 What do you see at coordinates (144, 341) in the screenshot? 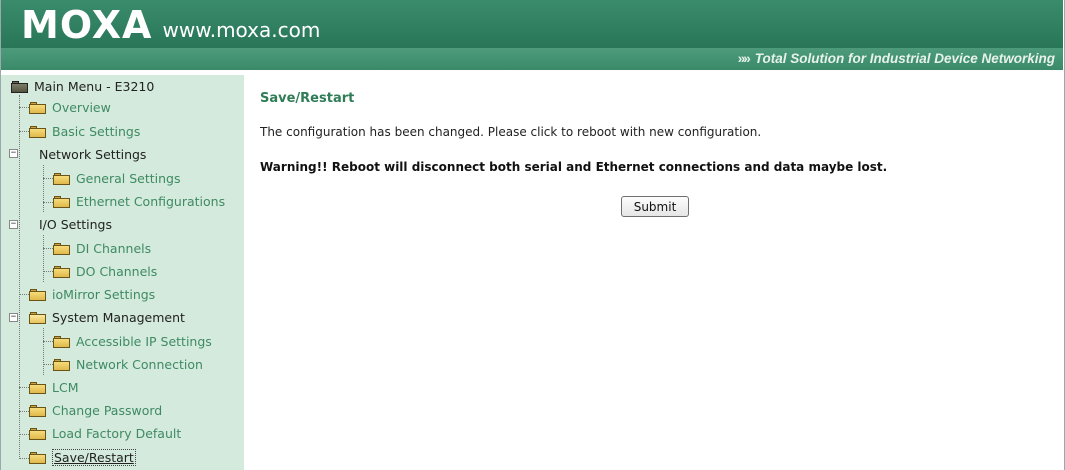
I see `sidebar-item-label: Accessible IP Settings` at bounding box center [144, 341].